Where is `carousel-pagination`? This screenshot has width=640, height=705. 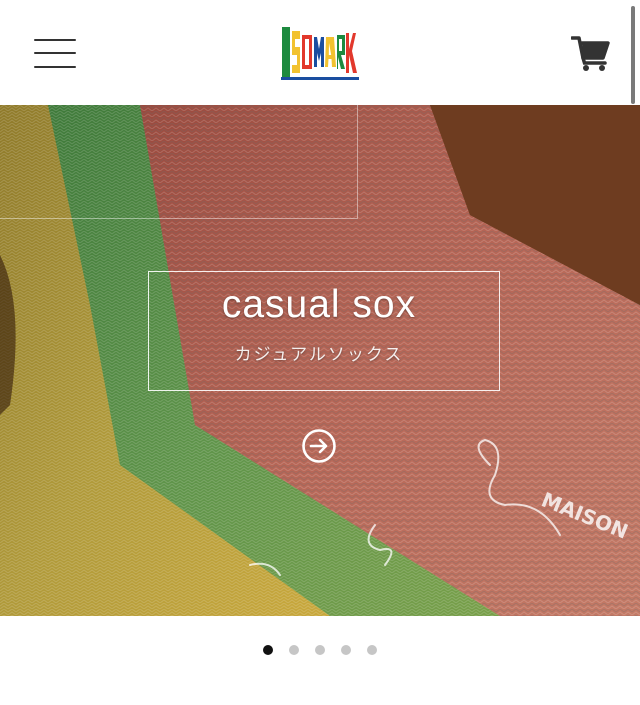 carousel-pagination is located at coordinates (320, 652).